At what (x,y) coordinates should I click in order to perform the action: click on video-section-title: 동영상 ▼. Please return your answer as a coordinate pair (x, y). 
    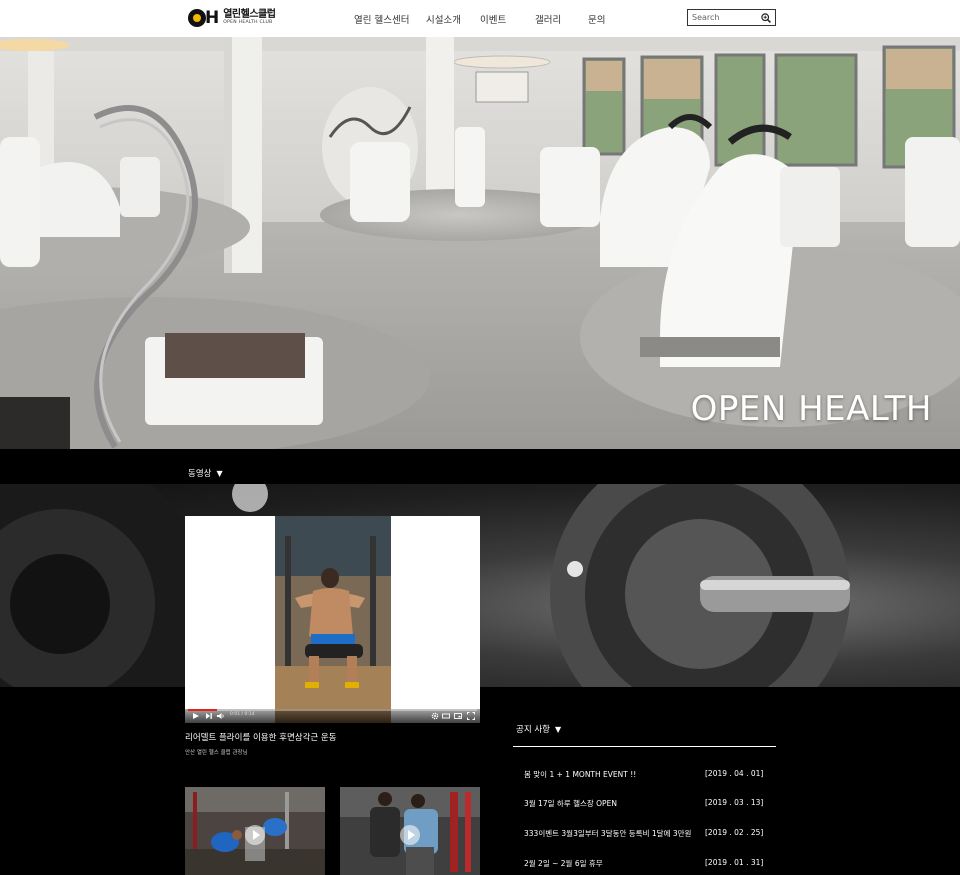
    Looking at the image, I should click on (205, 473).